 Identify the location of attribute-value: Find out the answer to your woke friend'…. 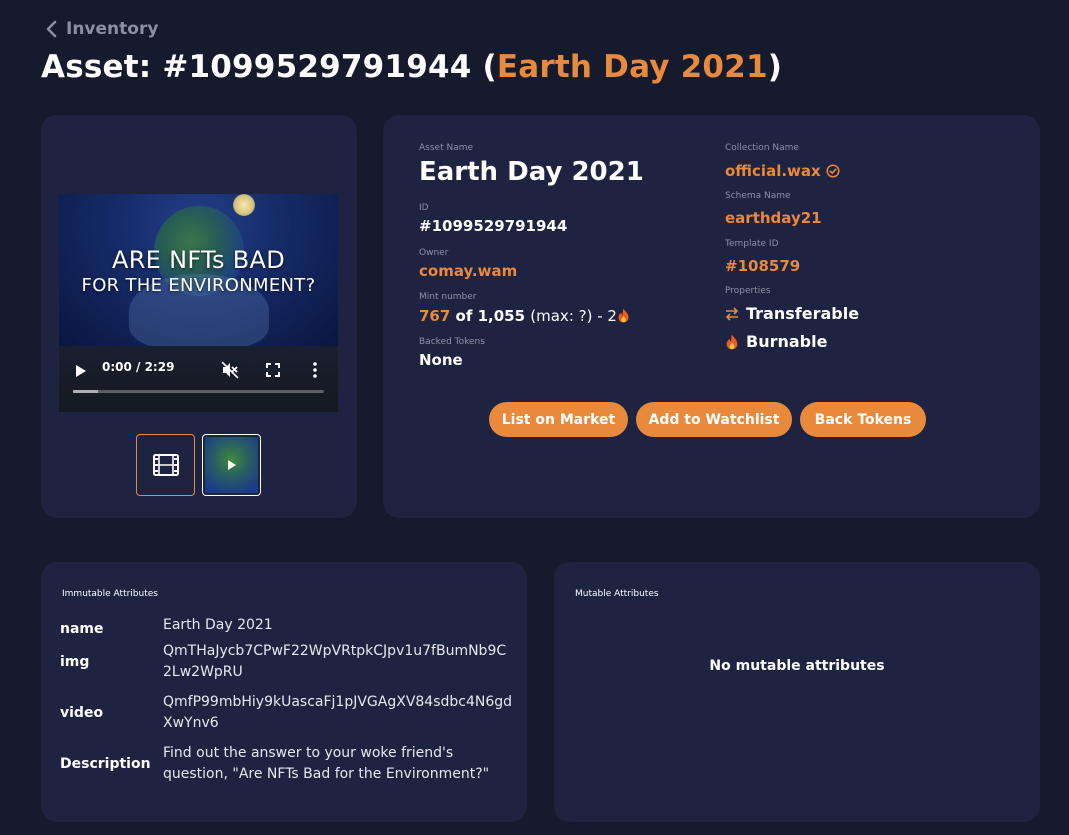
(326, 763).